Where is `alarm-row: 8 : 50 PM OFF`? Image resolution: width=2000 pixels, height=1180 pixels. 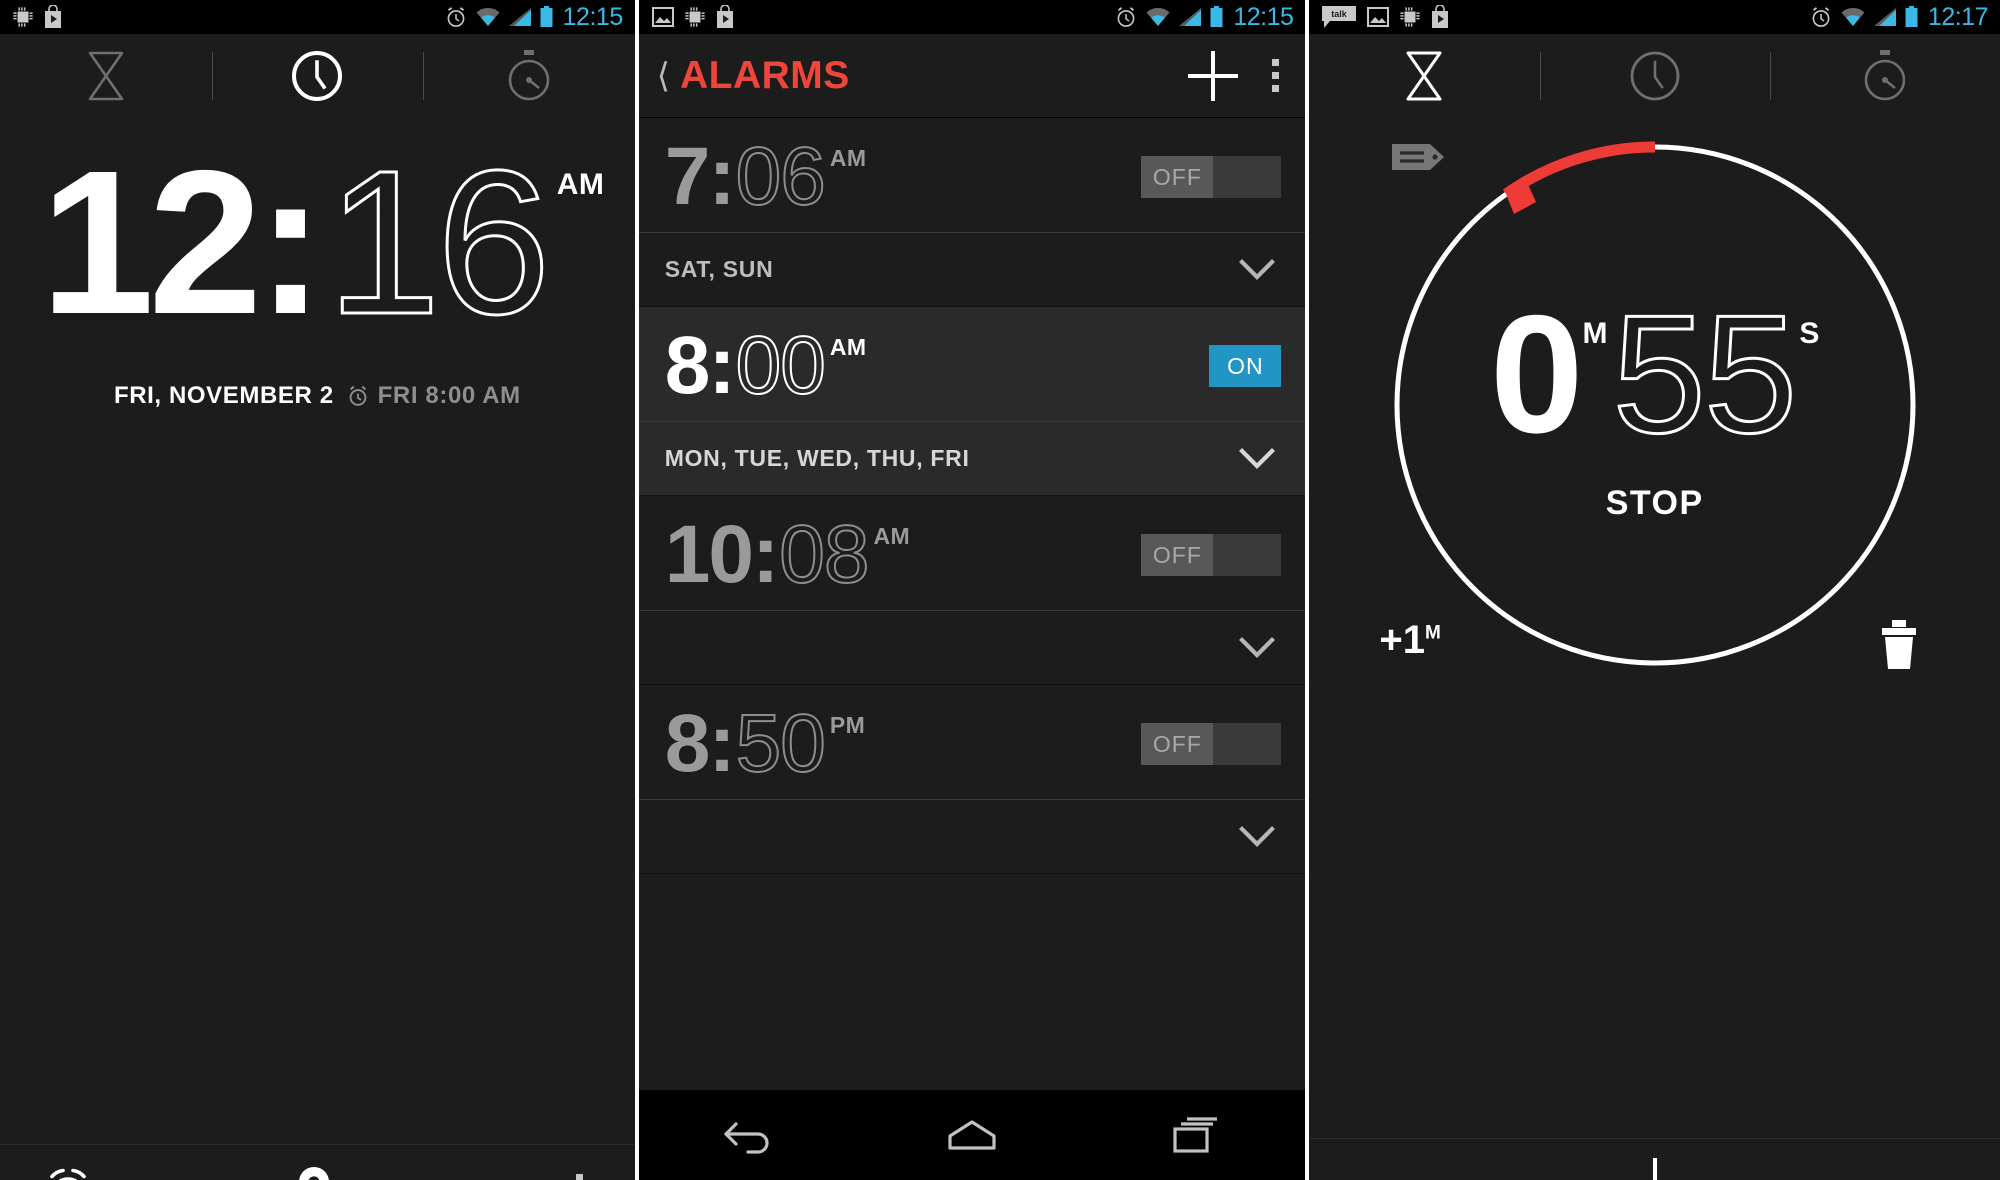 alarm-row: 8 : 50 PM OFF is located at coordinates (972, 779).